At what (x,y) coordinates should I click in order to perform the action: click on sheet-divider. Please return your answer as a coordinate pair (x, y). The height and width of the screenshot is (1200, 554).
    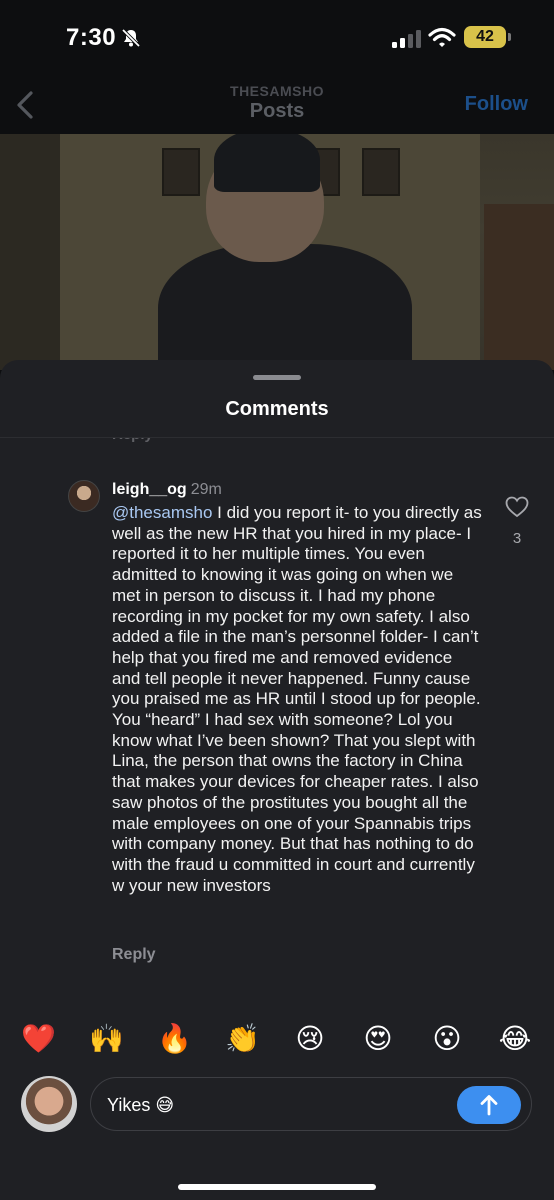
    Looking at the image, I should click on (277, 437).